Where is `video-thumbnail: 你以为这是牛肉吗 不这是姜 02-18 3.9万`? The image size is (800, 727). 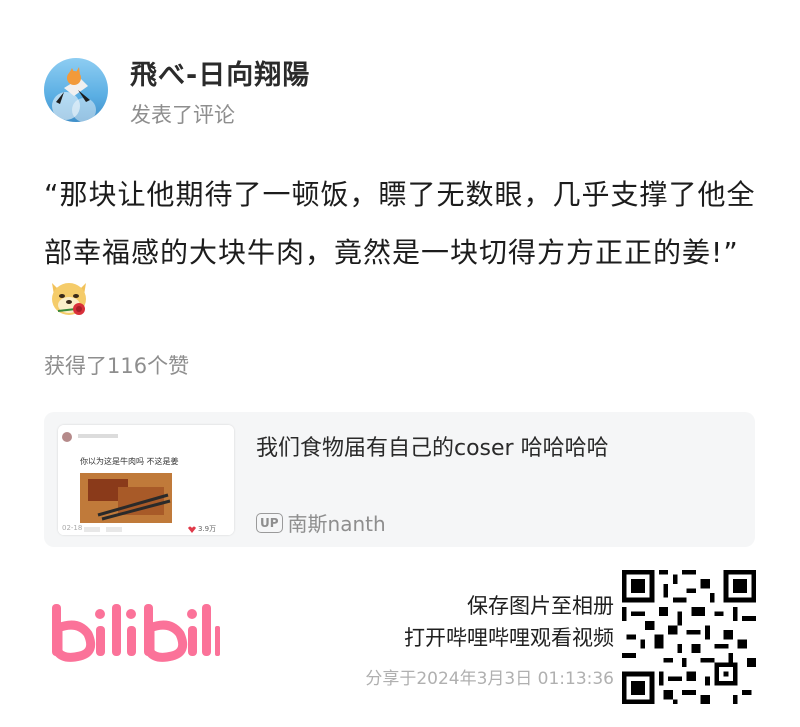 video-thumbnail: 你以为这是牛肉吗 不这是姜 02-18 3.9万 is located at coordinates (146, 480).